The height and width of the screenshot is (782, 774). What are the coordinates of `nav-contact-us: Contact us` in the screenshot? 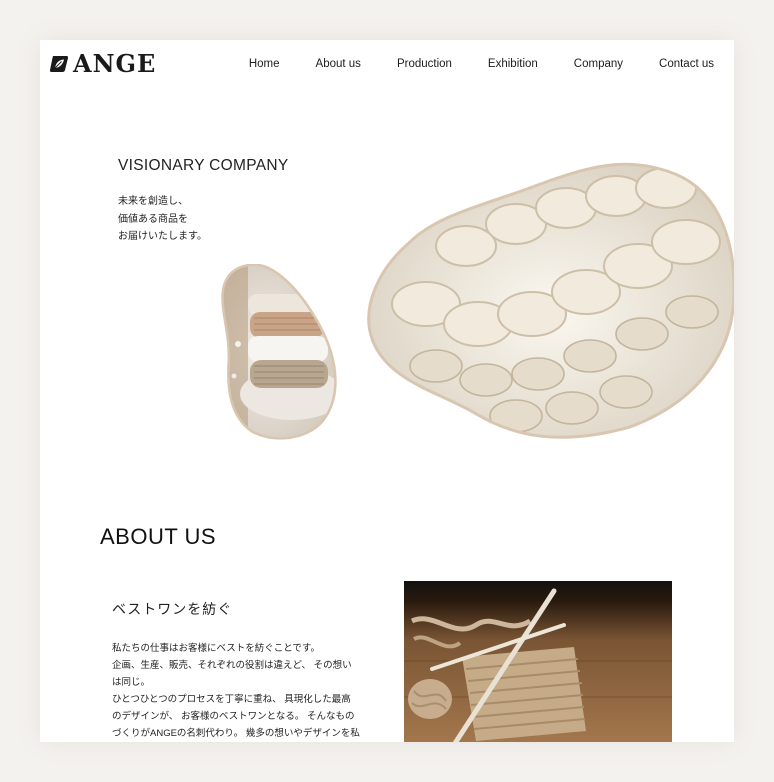 It's located at (686, 64).